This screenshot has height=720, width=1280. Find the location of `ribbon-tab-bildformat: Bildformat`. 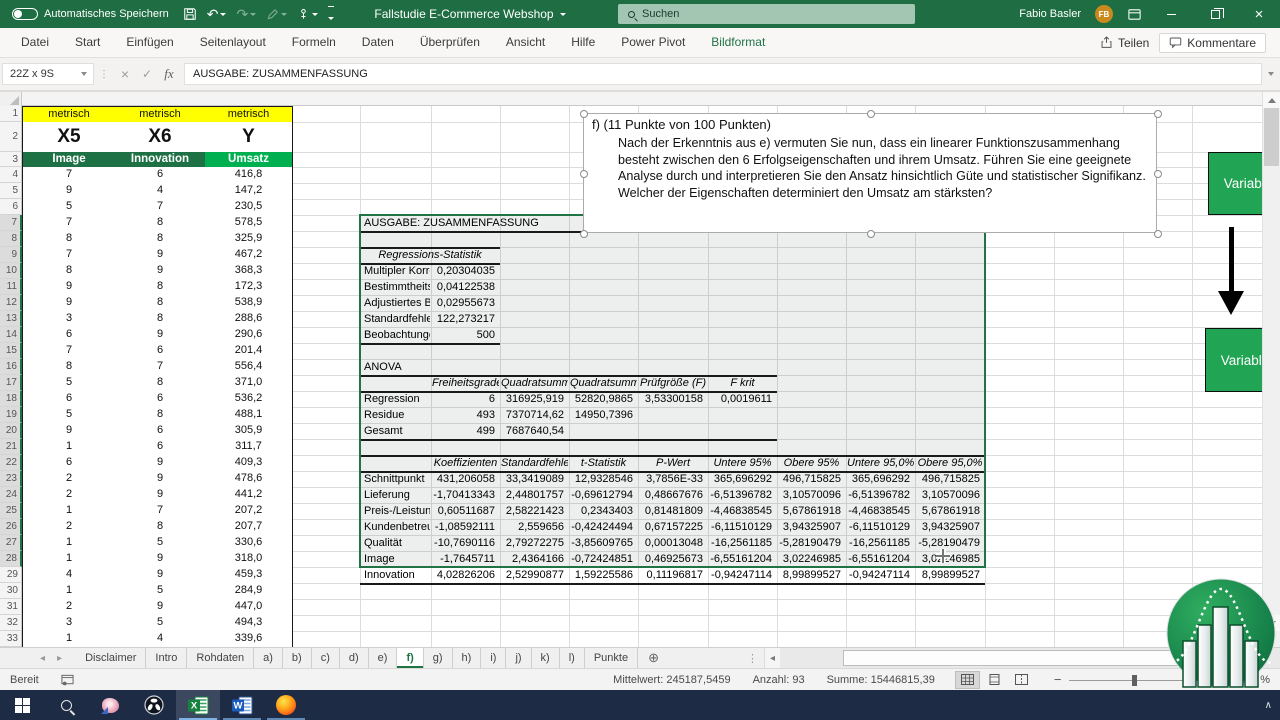

ribbon-tab-bildformat: Bildformat is located at coordinates (738, 42).